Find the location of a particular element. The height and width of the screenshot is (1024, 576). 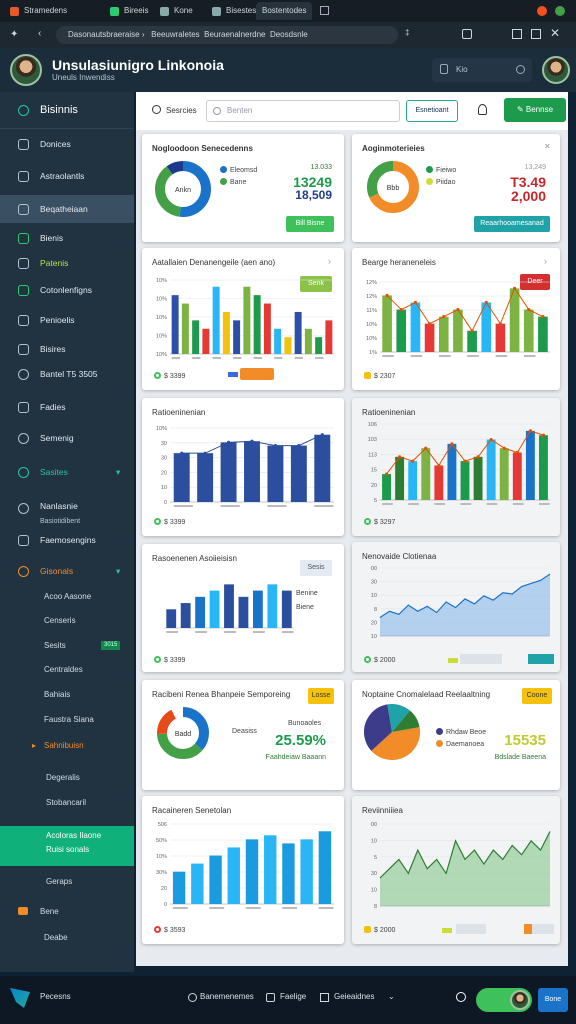

chevron-down-icon: ⌄ is located at coordinates (391, 996).